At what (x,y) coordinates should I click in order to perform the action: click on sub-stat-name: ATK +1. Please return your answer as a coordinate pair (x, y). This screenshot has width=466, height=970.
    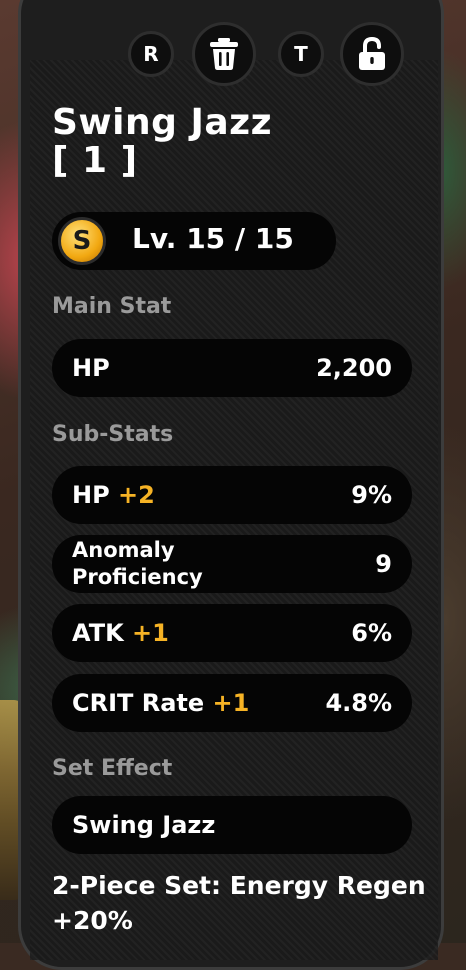
    Looking at the image, I should click on (120, 633).